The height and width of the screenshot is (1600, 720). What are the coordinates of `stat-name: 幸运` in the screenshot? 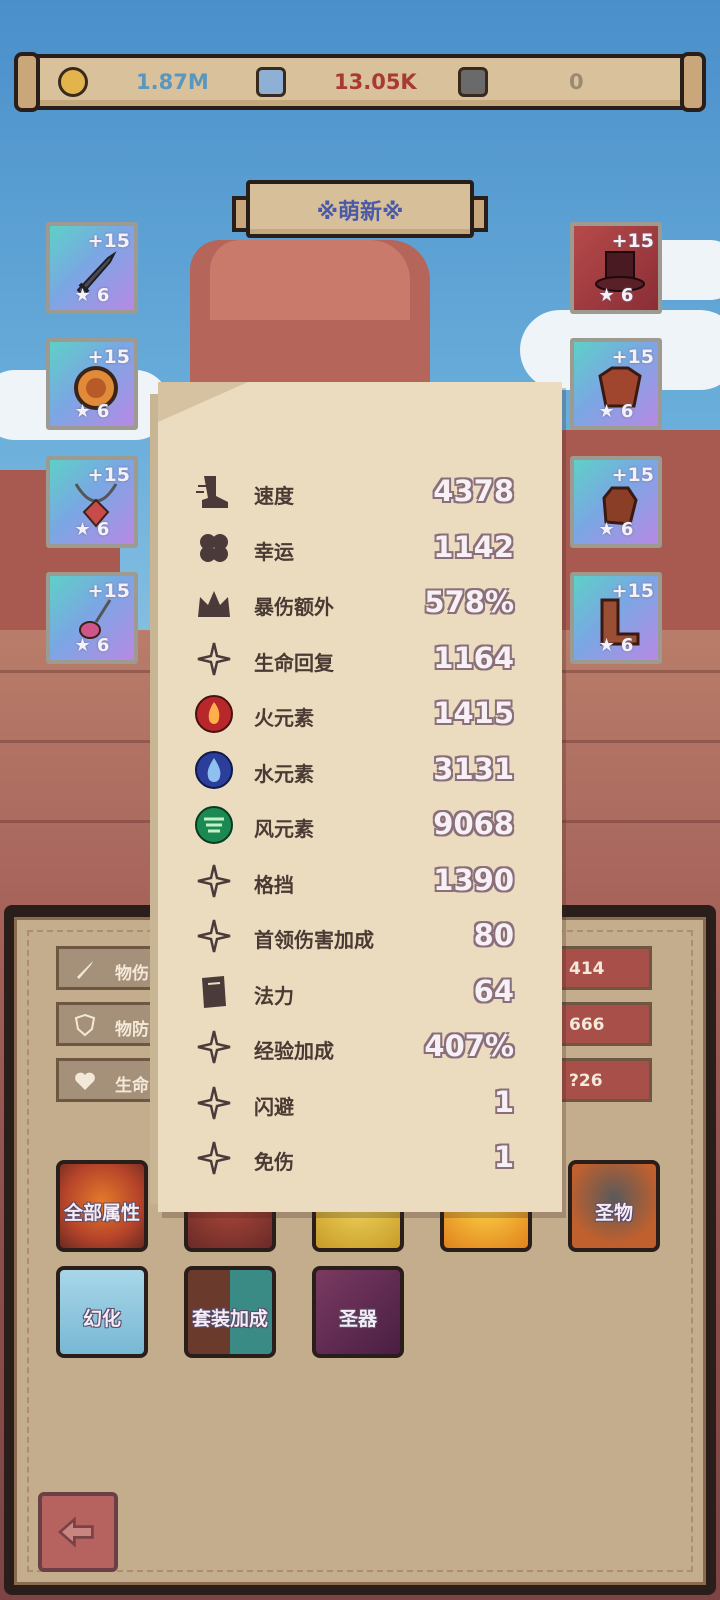 It's located at (274, 551).